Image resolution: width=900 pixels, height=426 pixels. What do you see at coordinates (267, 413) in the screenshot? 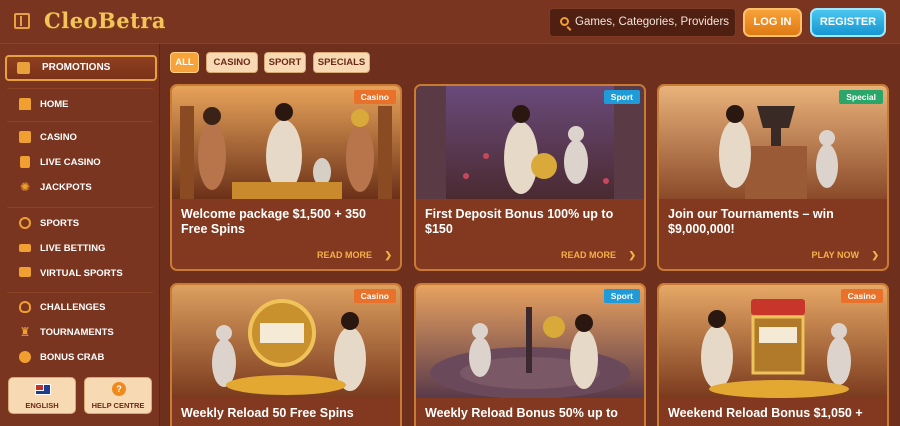
I see `promo-card-title: Weekly Reload 50 Free Spins` at bounding box center [267, 413].